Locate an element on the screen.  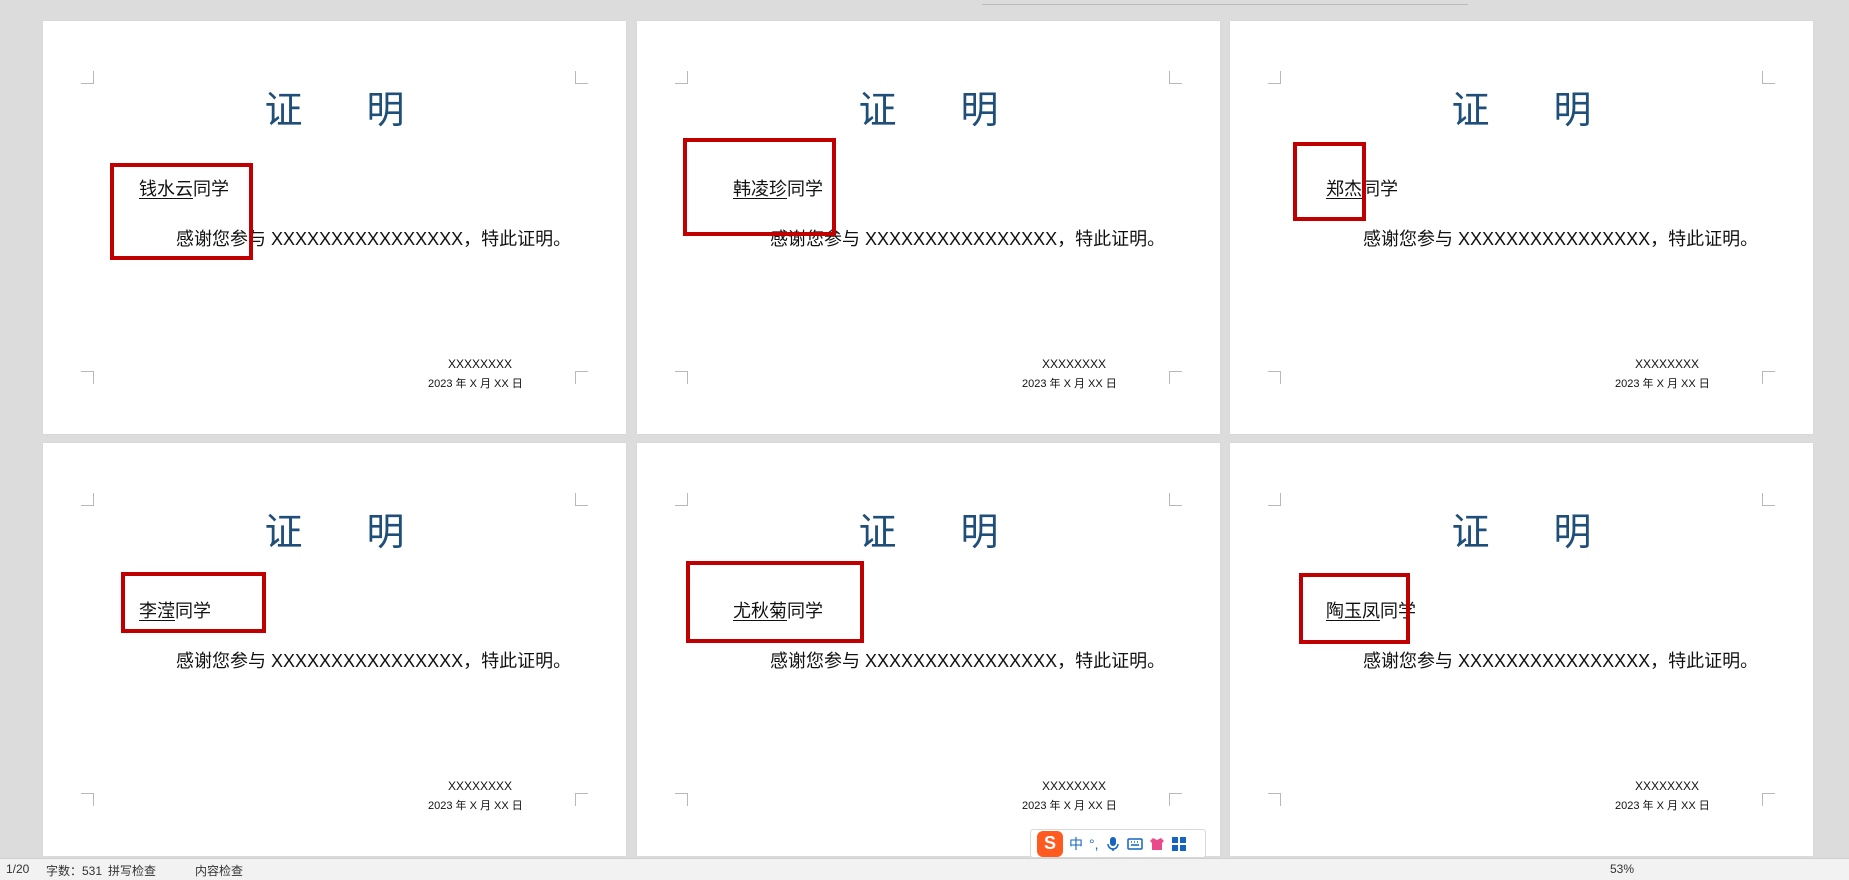
page-indicator: 1/20 is located at coordinates (17, 869).